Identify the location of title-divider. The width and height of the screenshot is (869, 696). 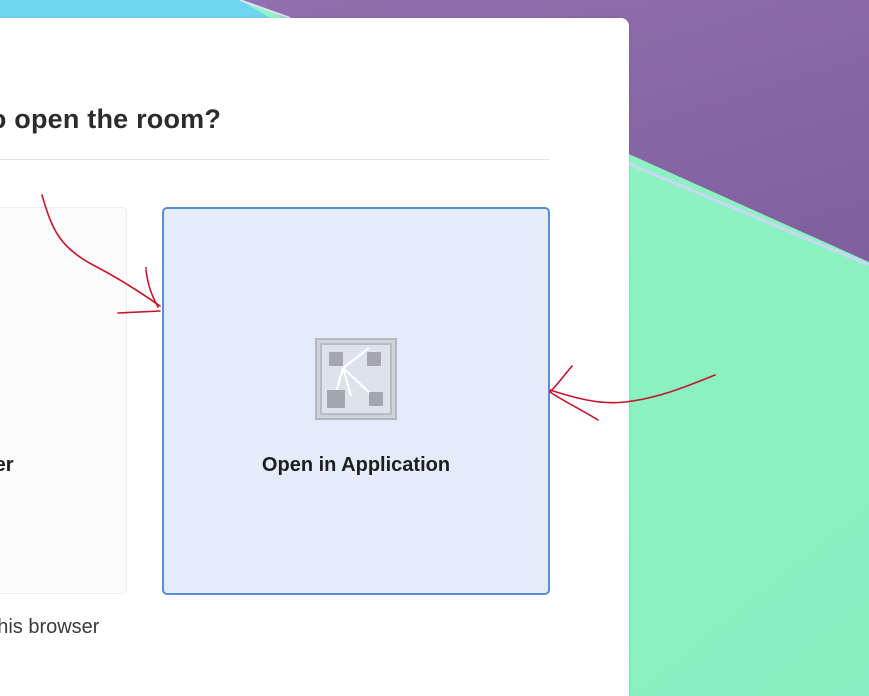
(275, 159).